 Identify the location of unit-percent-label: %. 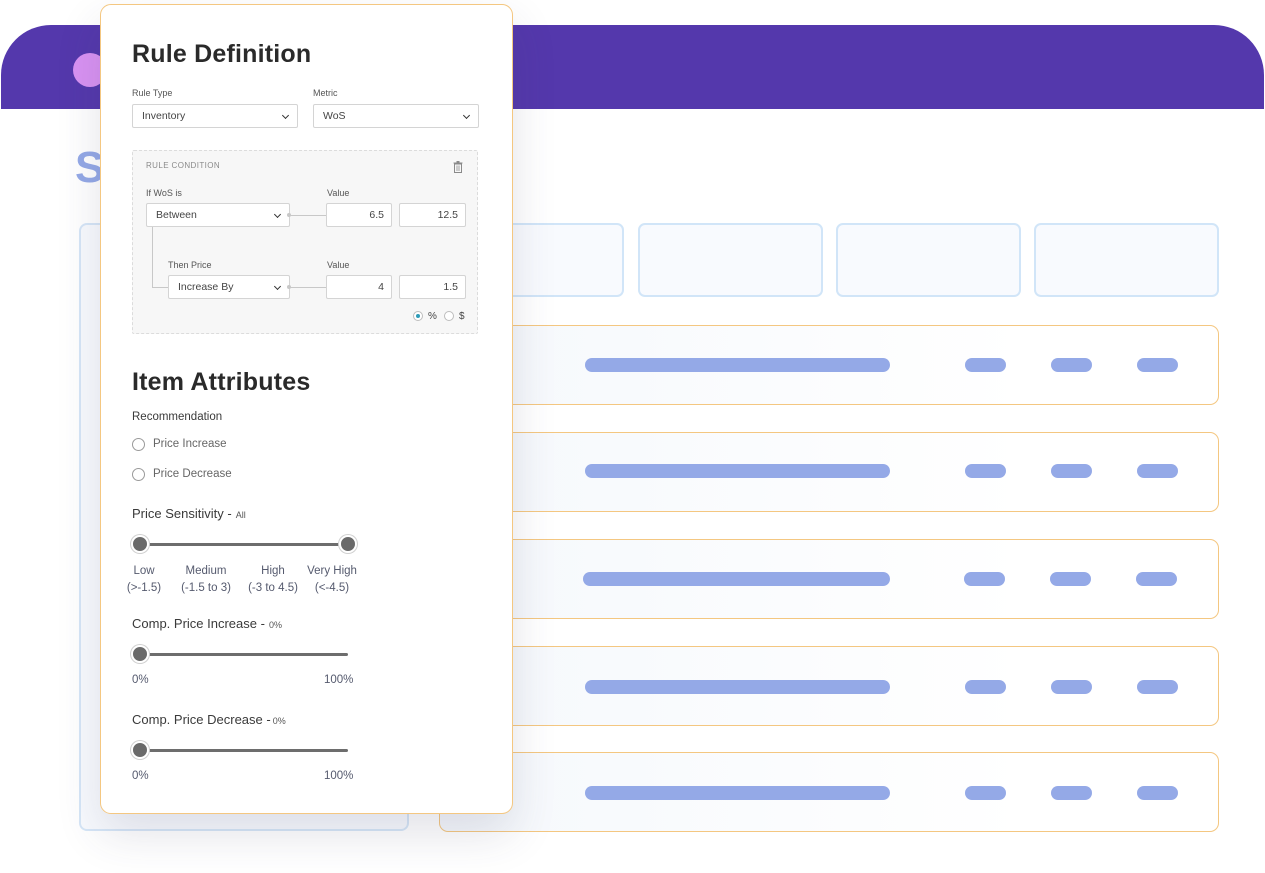
(432, 316).